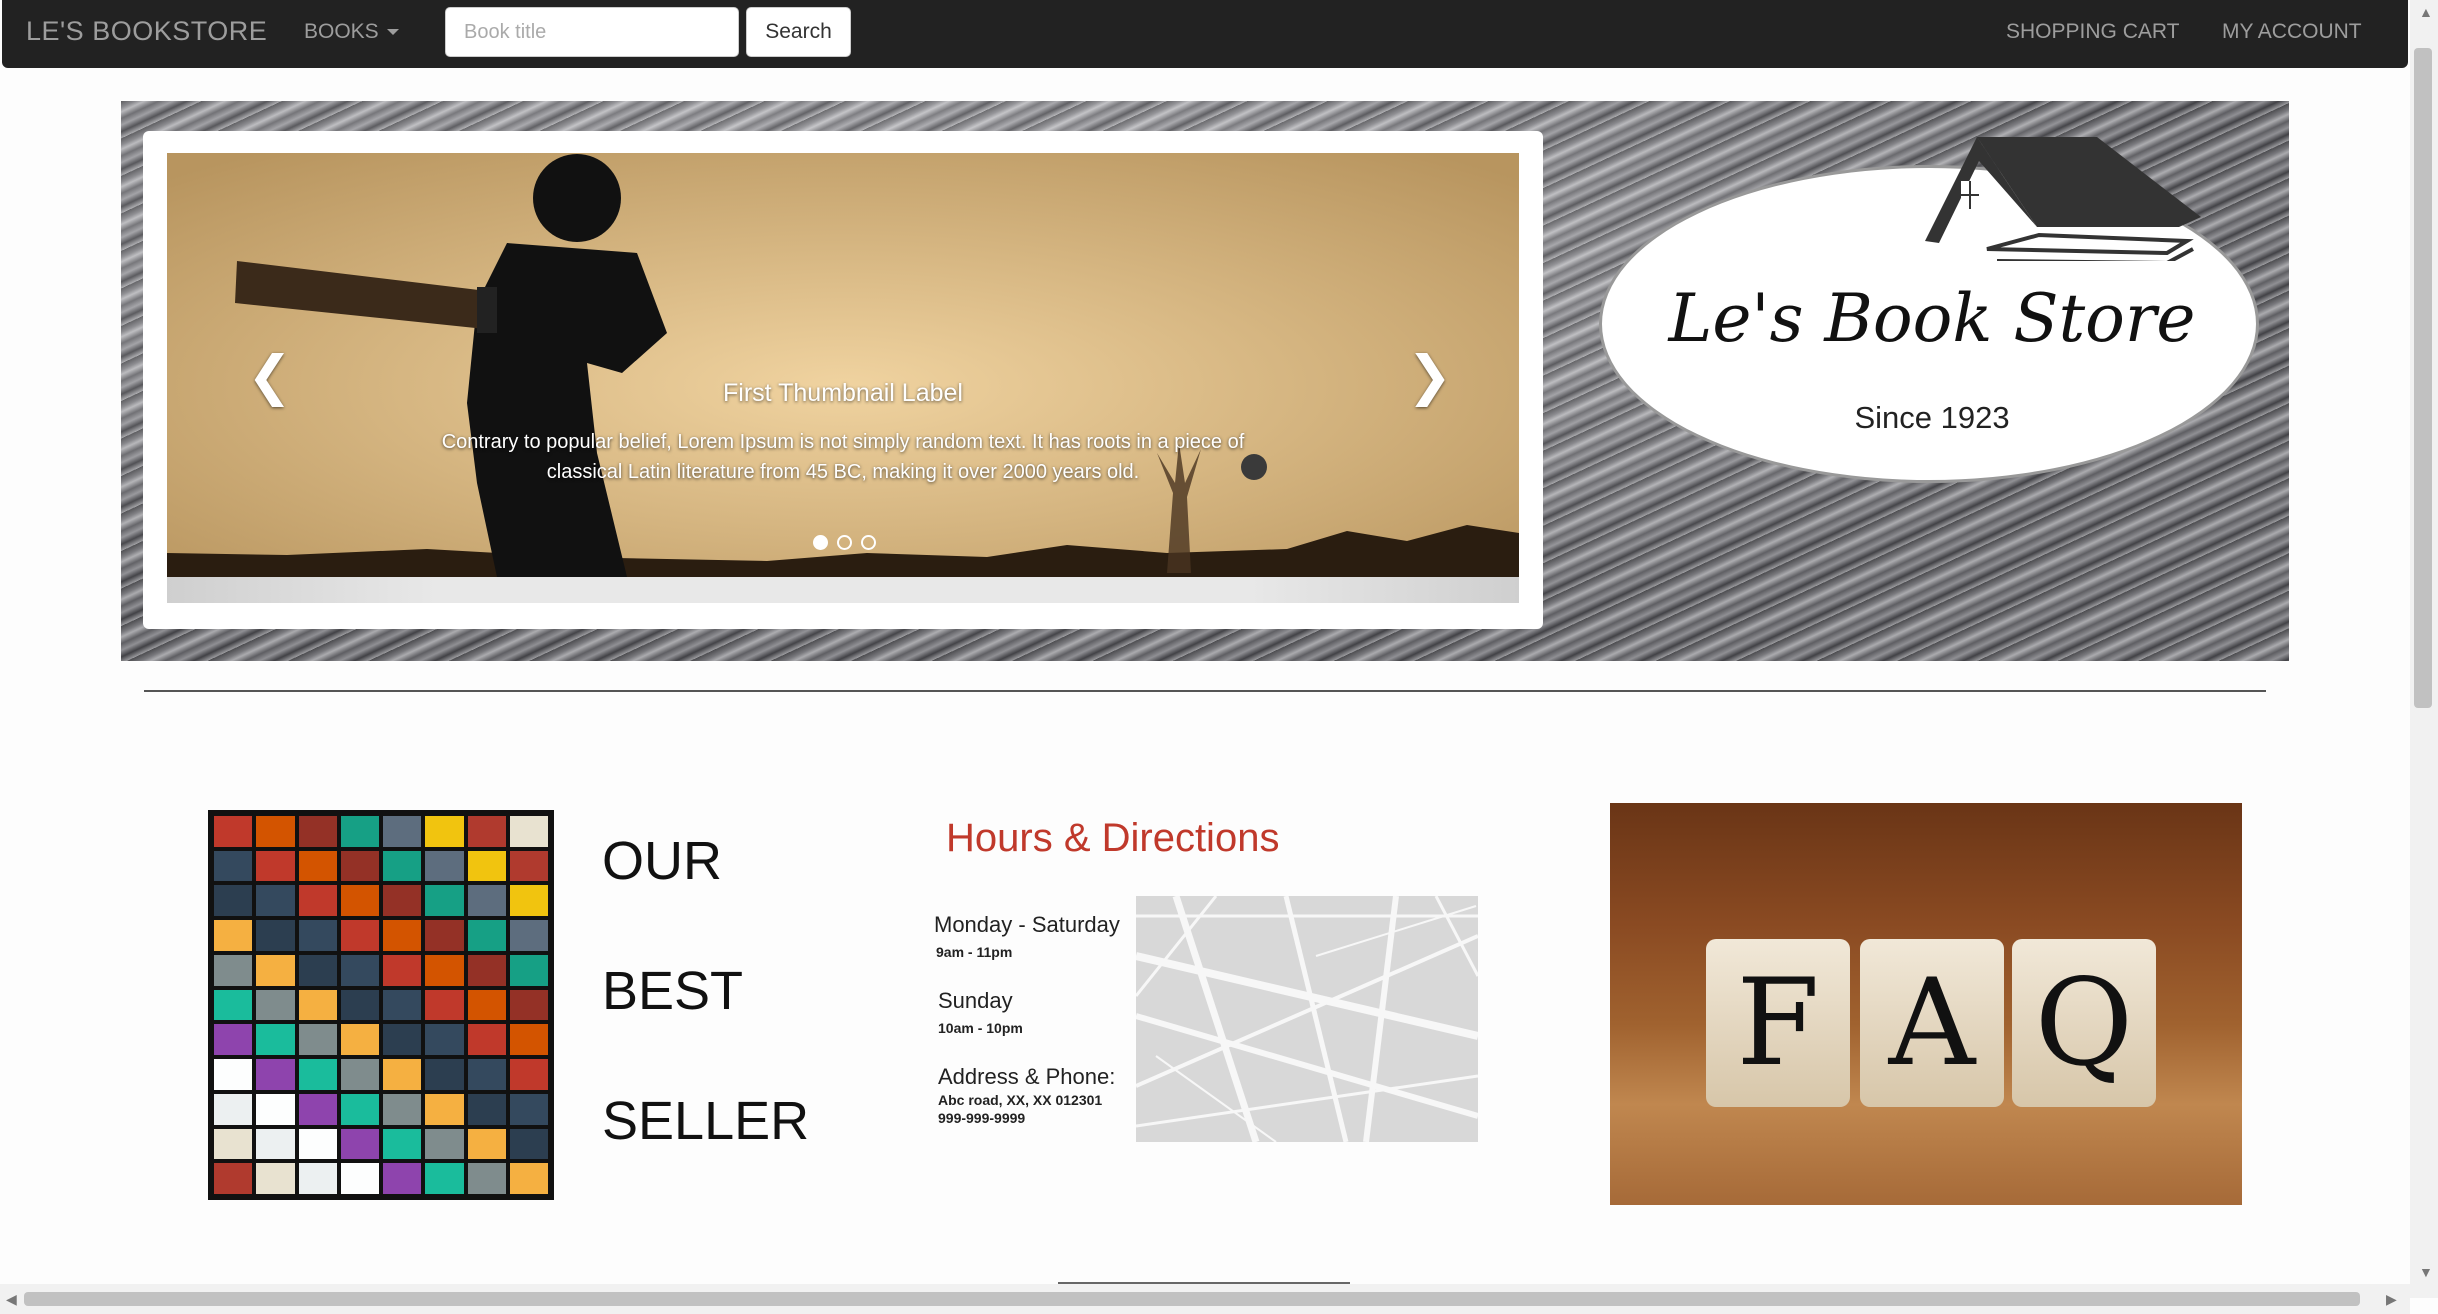 The image size is (2438, 1314). What do you see at coordinates (381, 1005) in the screenshot?
I see `bestseller-books-image` at bounding box center [381, 1005].